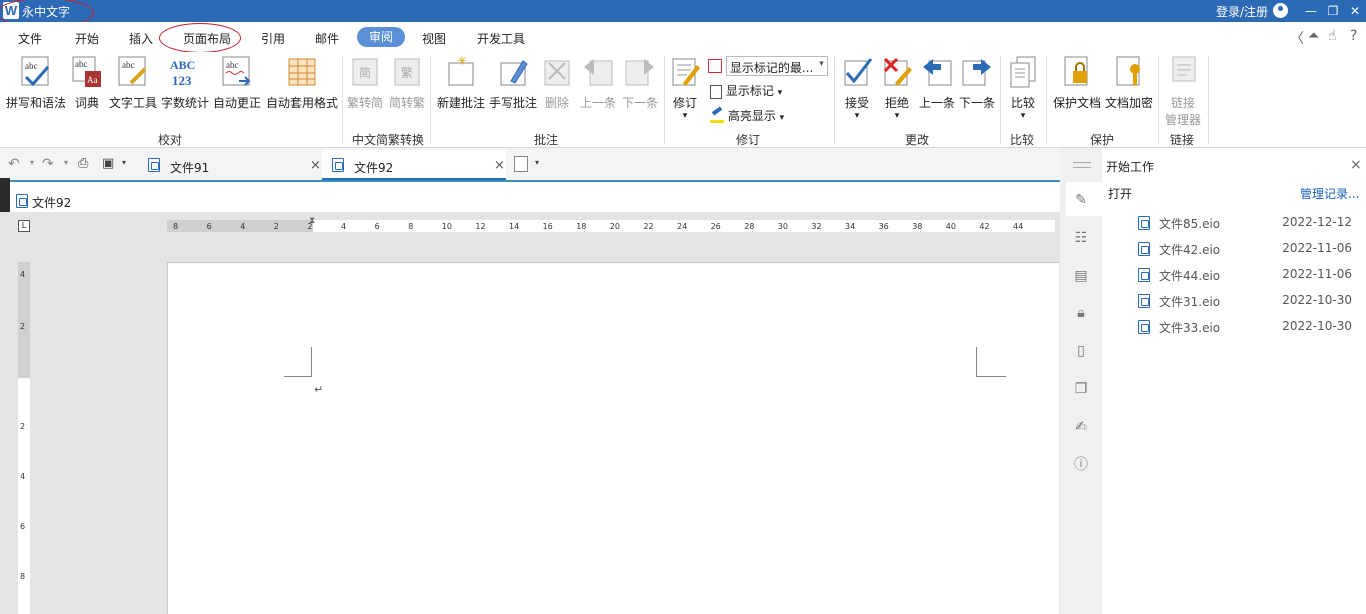 Image resolution: width=1366 pixels, height=614 pixels. I want to click on ruler-tick: 4, so click(23, 476).